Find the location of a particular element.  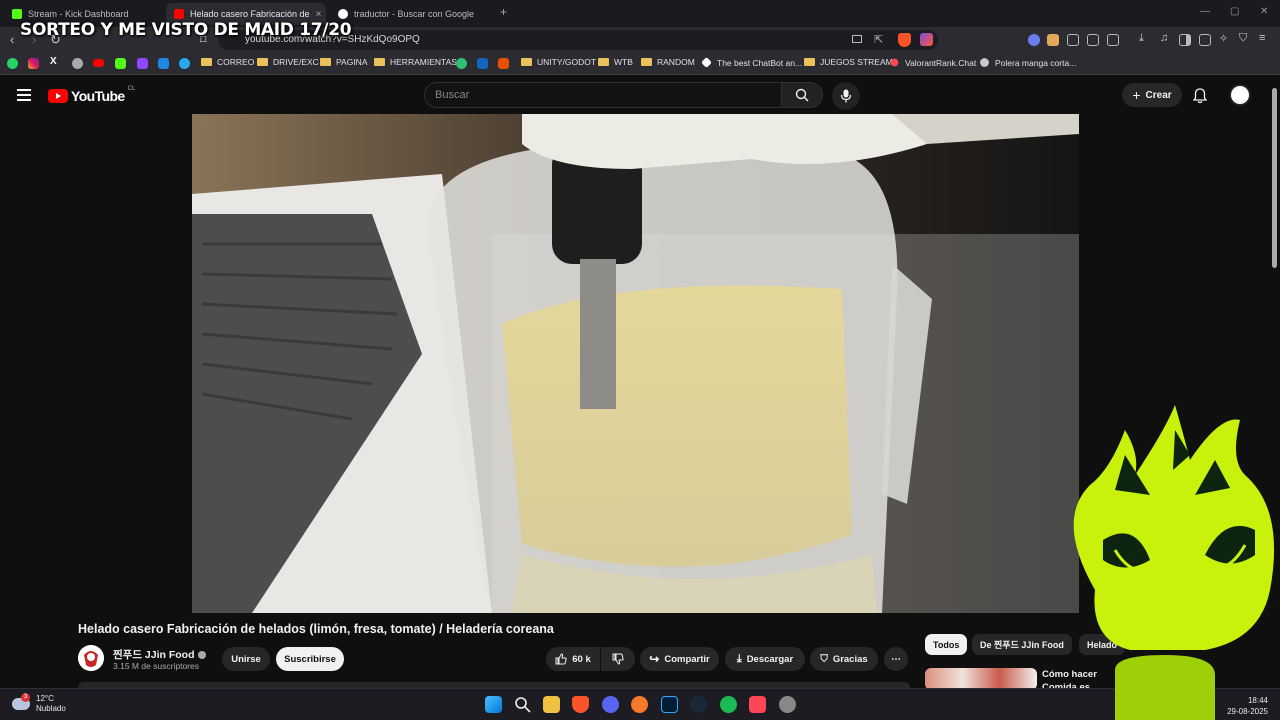

puzzle-icon is located at coordinates (1093, 40).